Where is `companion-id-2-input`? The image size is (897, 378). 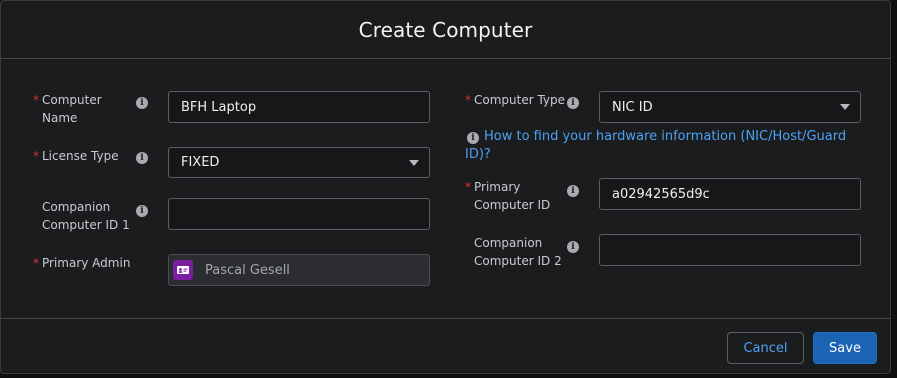 companion-id-2-input is located at coordinates (730, 250).